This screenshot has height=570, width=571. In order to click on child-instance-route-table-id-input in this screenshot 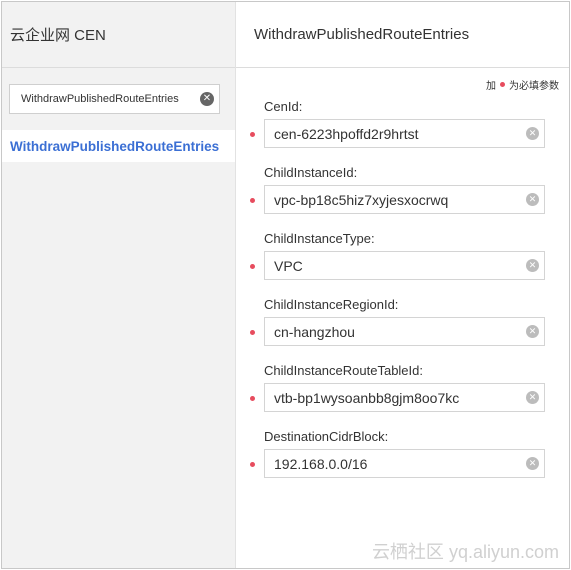, I will do `click(390, 397)`.